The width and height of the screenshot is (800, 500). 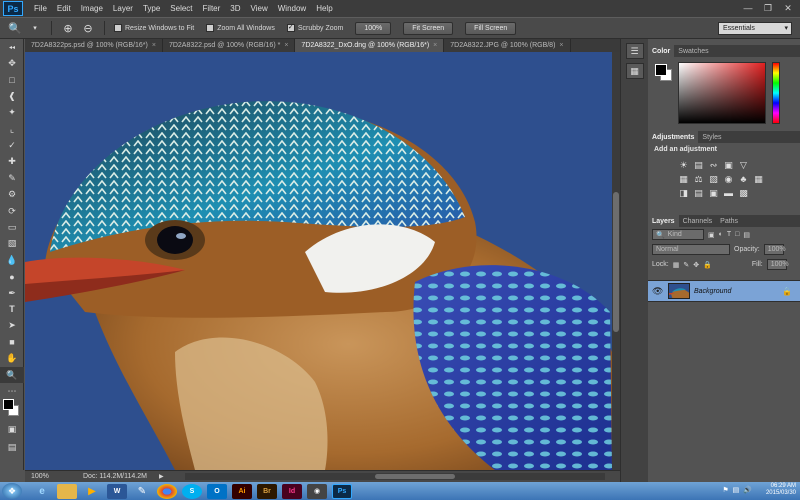 What do you see at coordinates (12, 96) in the screenshot?
I see `lasso-tool-icon: ❰` at bounding box center [12, 96].